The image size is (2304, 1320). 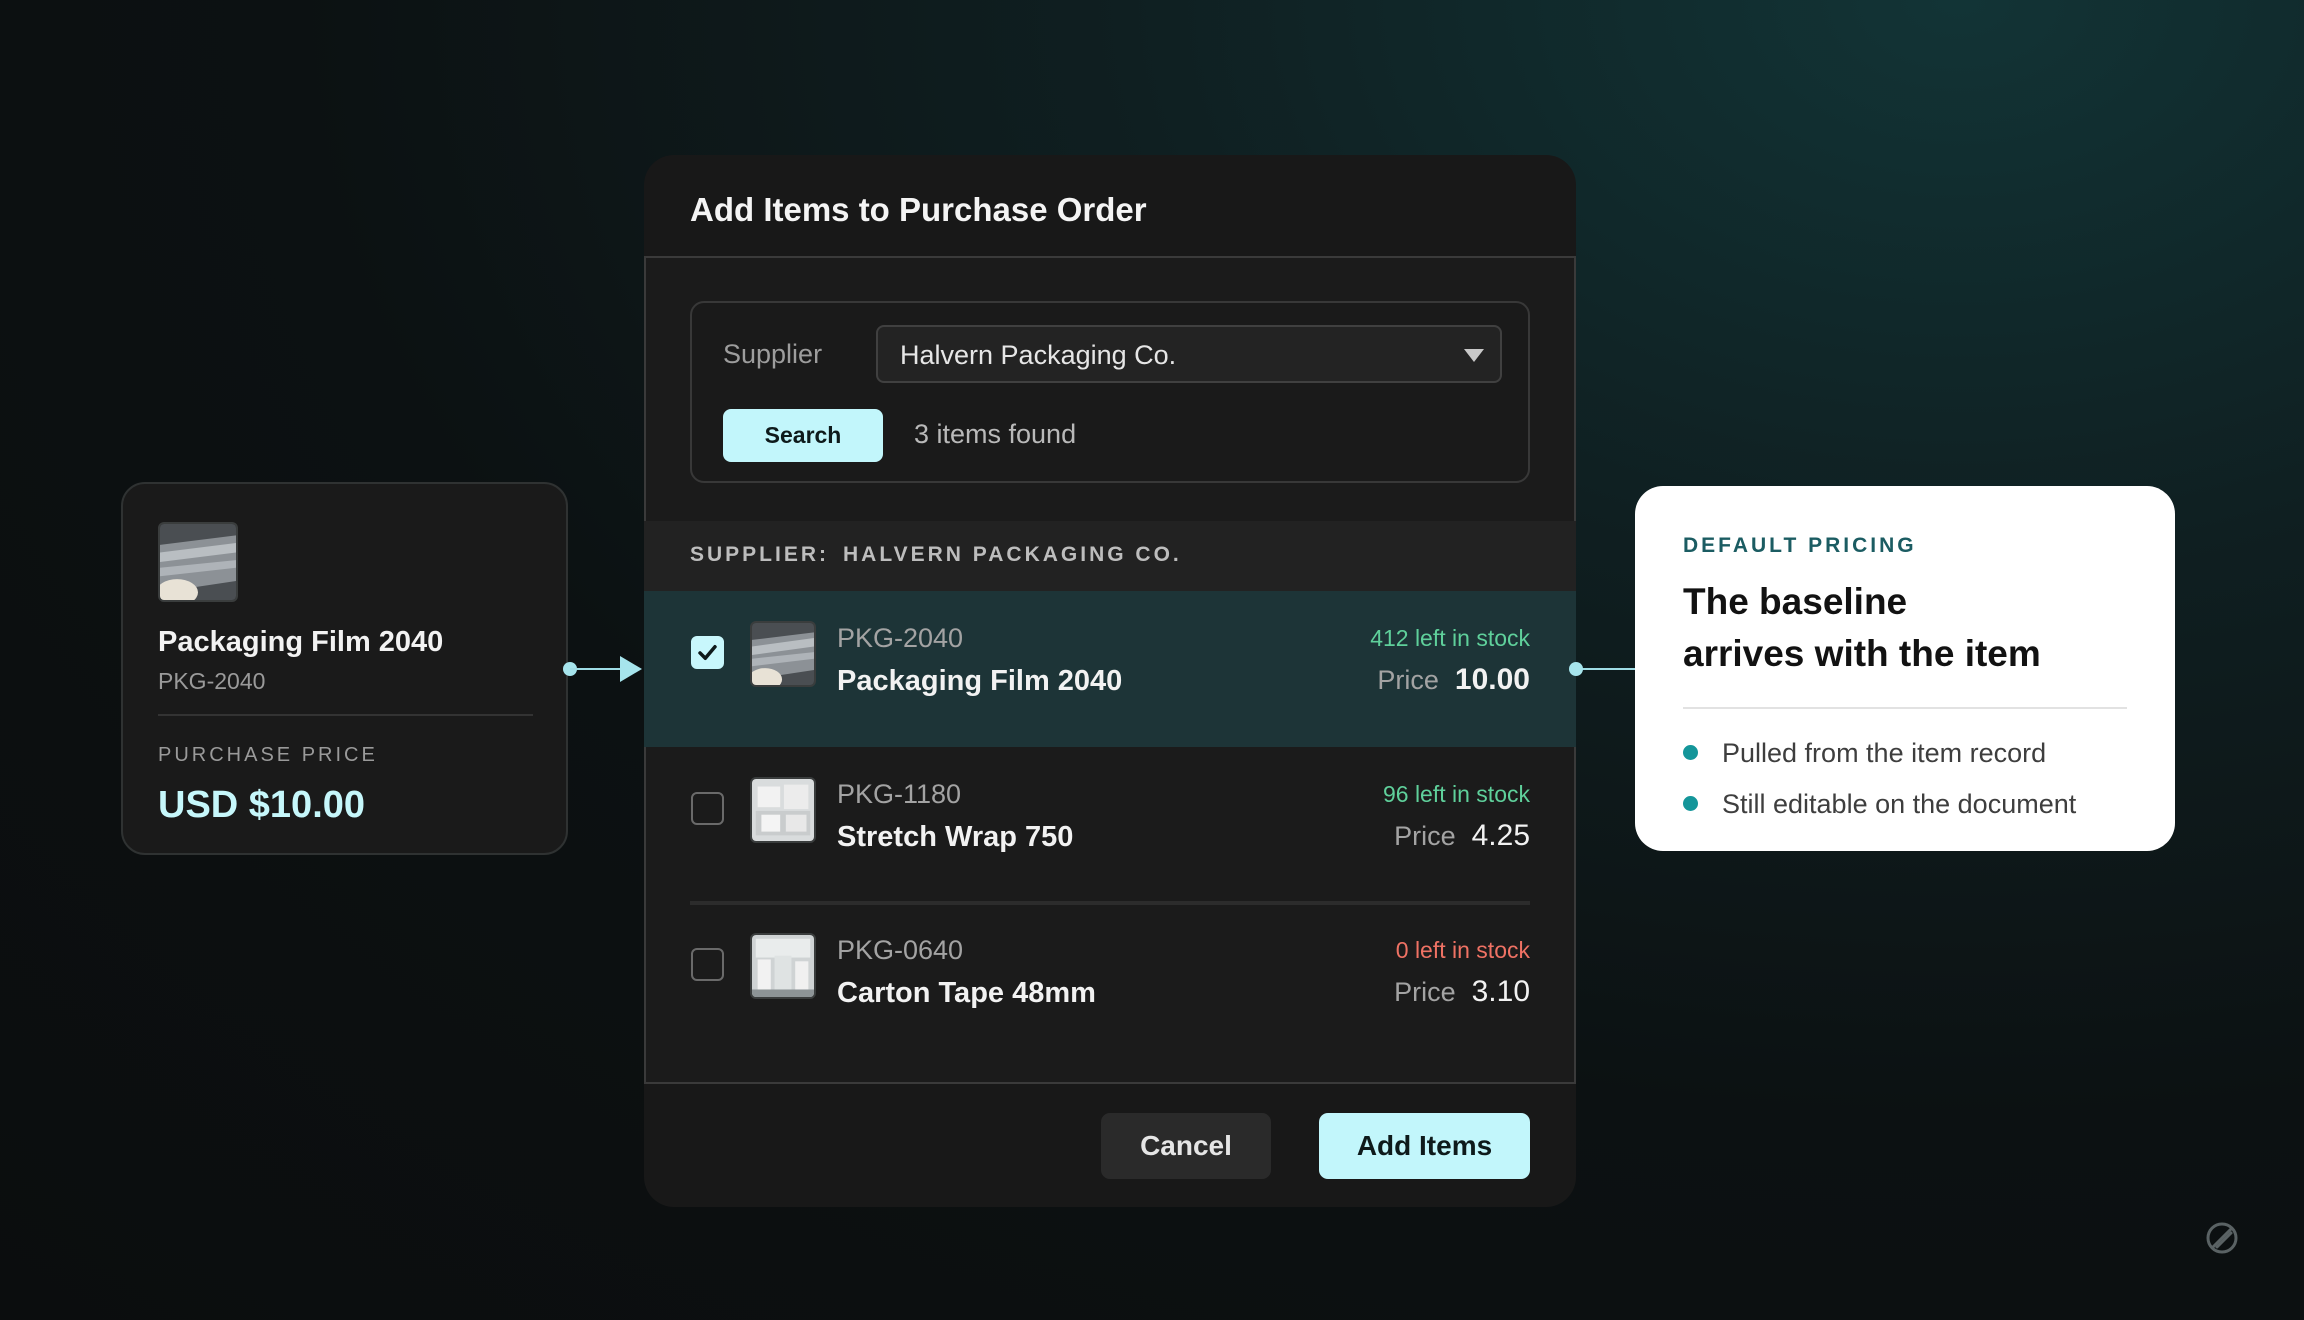 What do you see at coordinates (1903, 628) in the screenshot?
I see `callout-headline: The baseline arrives with the item` at bounding box center [1903, 628].